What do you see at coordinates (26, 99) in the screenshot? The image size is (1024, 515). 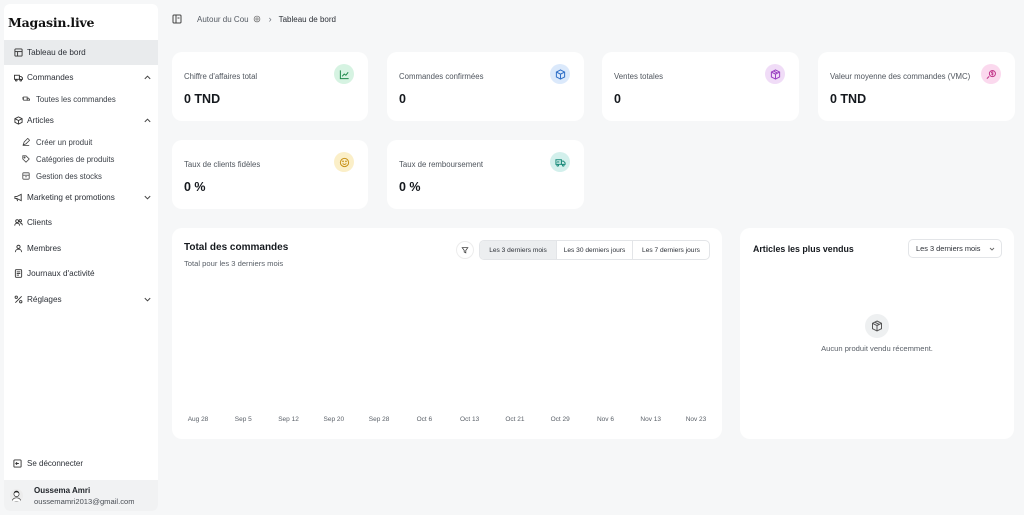 I see `truck-fast-icon` at bounding box center [26, 99].